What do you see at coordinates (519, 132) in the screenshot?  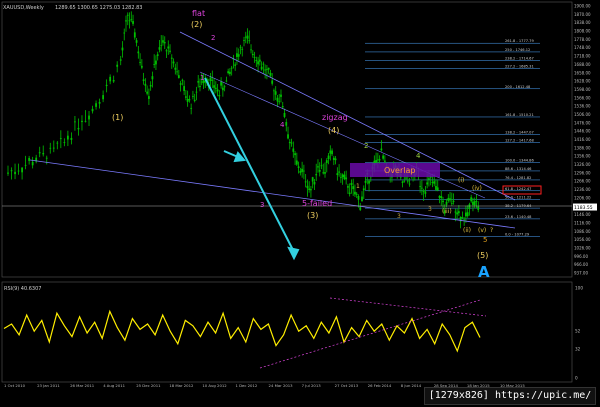 I see `fib-level-label: 138.2 - 1447.07` at bounding box center [519, 132].